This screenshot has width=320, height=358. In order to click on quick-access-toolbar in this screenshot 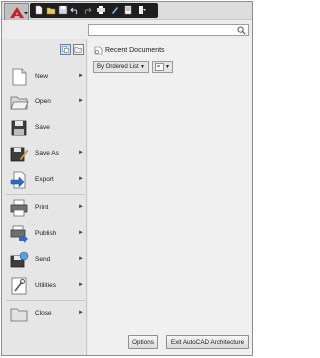, I will do `click(127, 11)`.